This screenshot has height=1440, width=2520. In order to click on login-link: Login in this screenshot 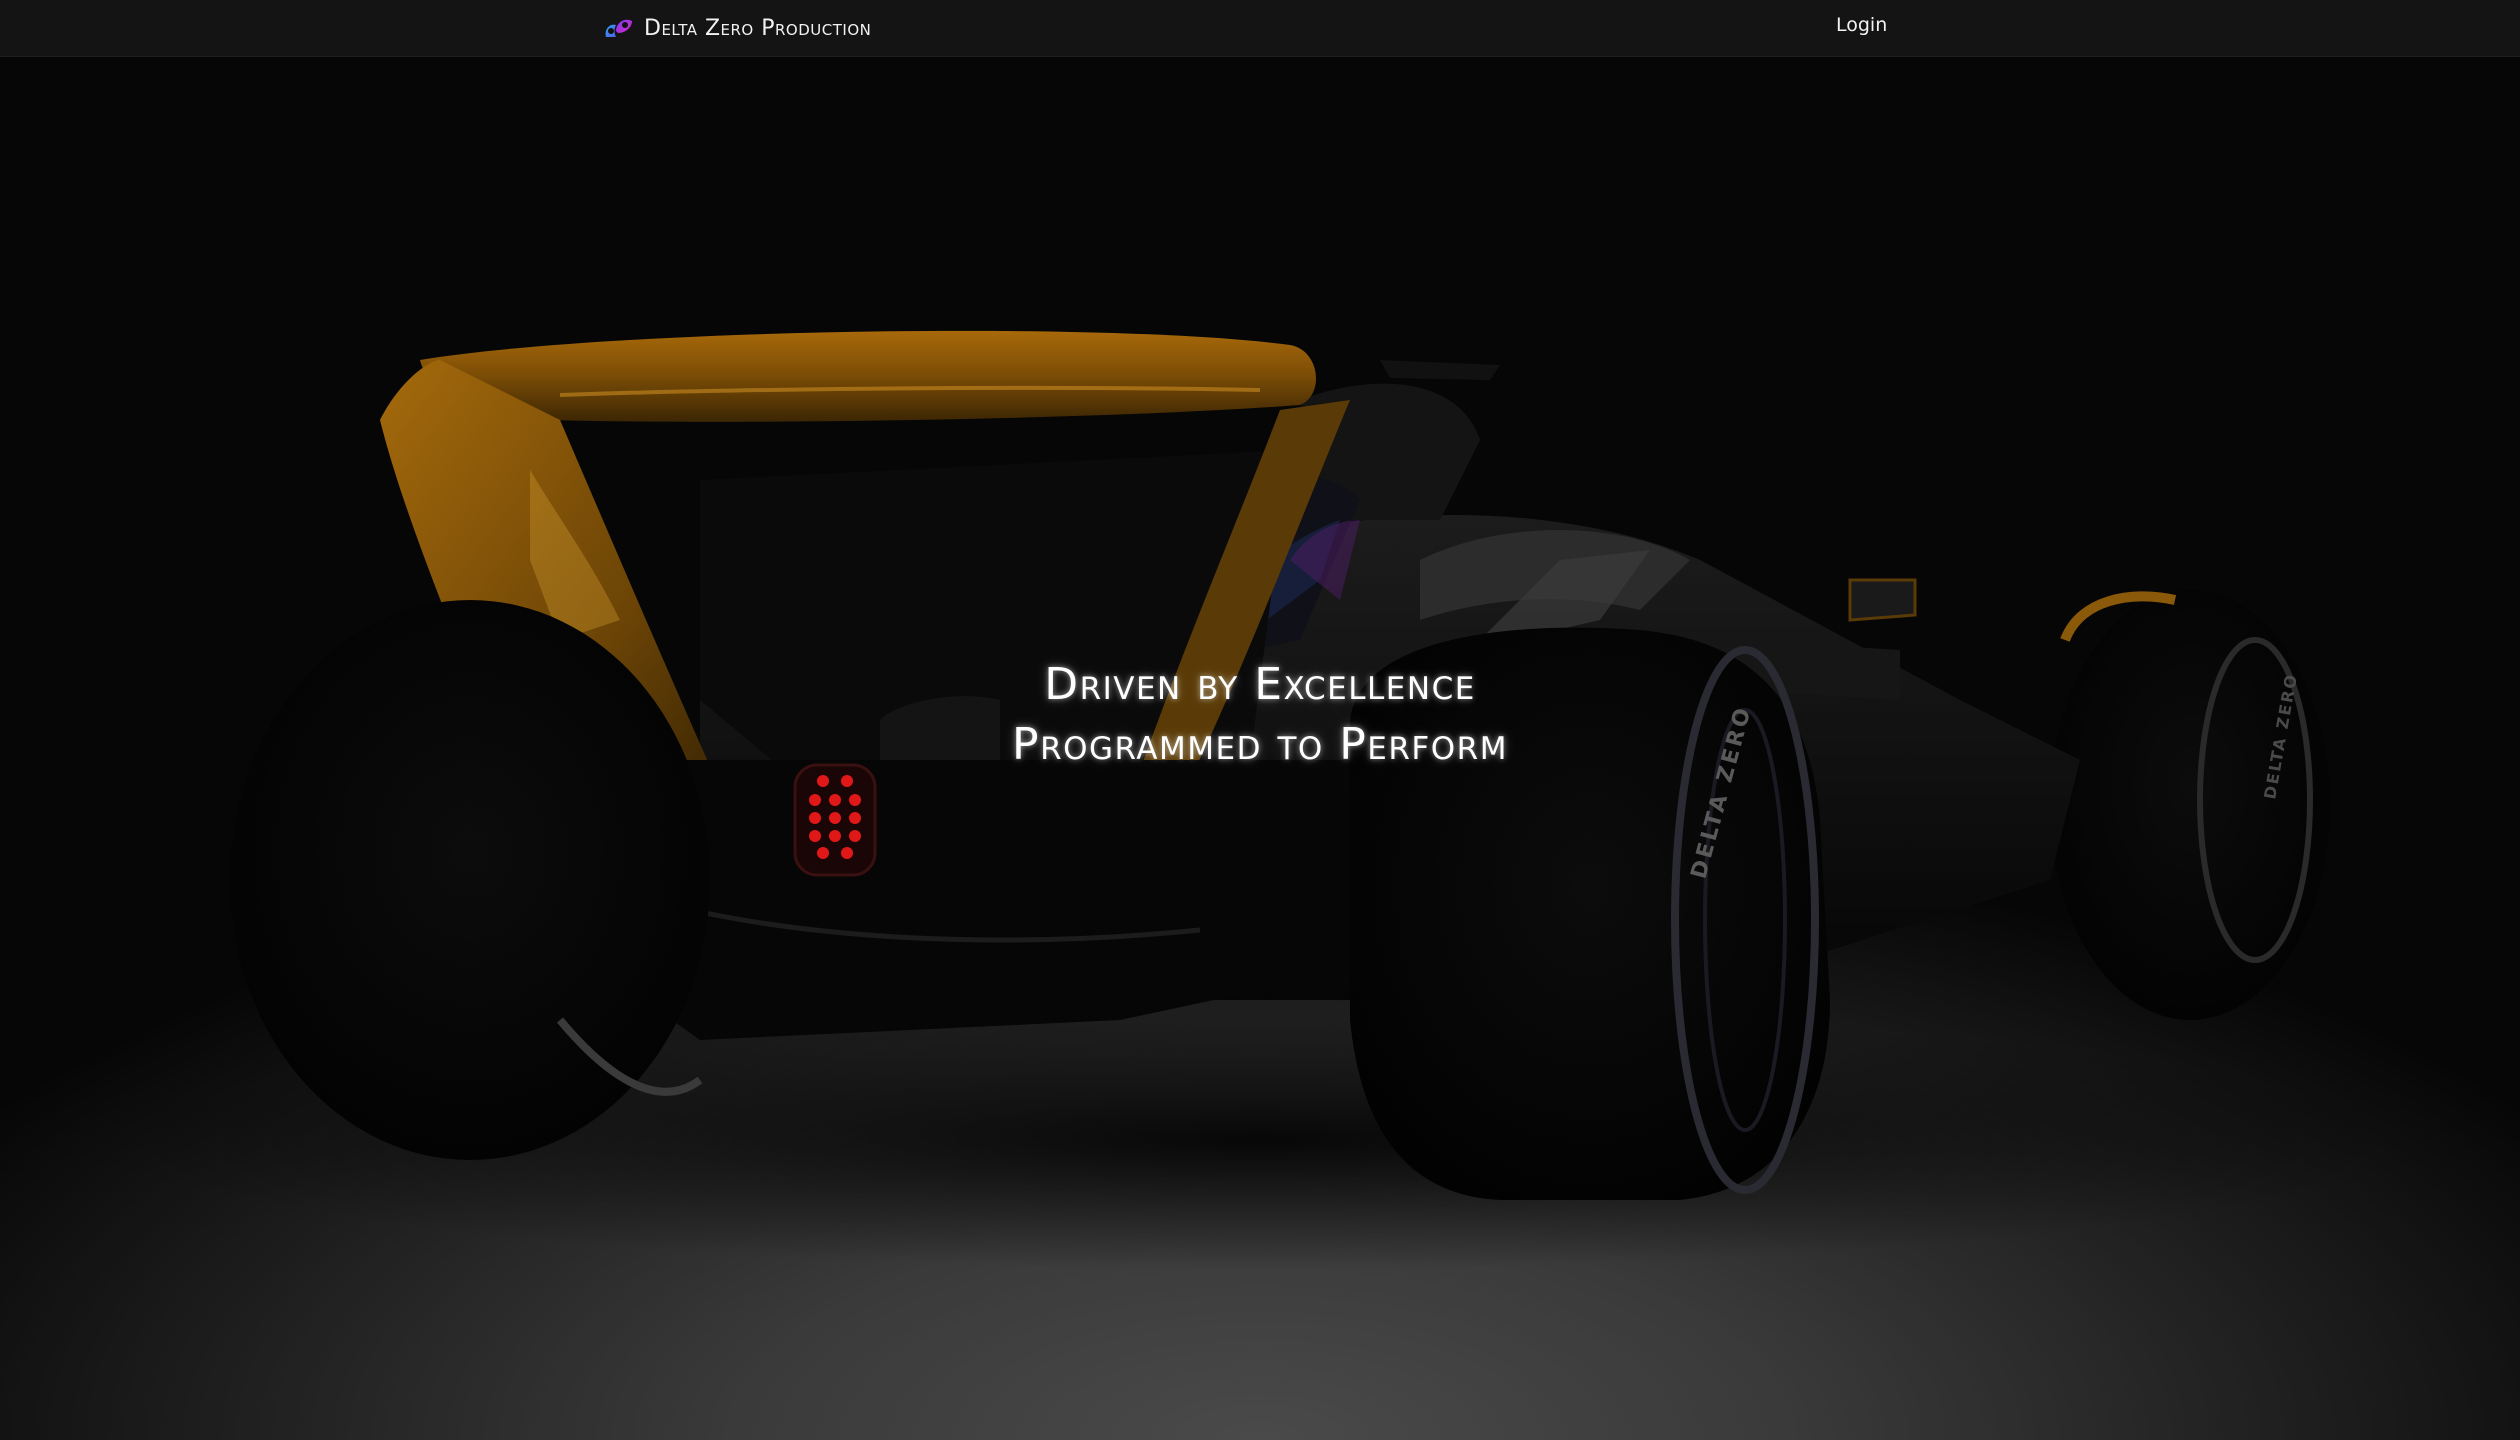, I will do `click(1861, 25)`.